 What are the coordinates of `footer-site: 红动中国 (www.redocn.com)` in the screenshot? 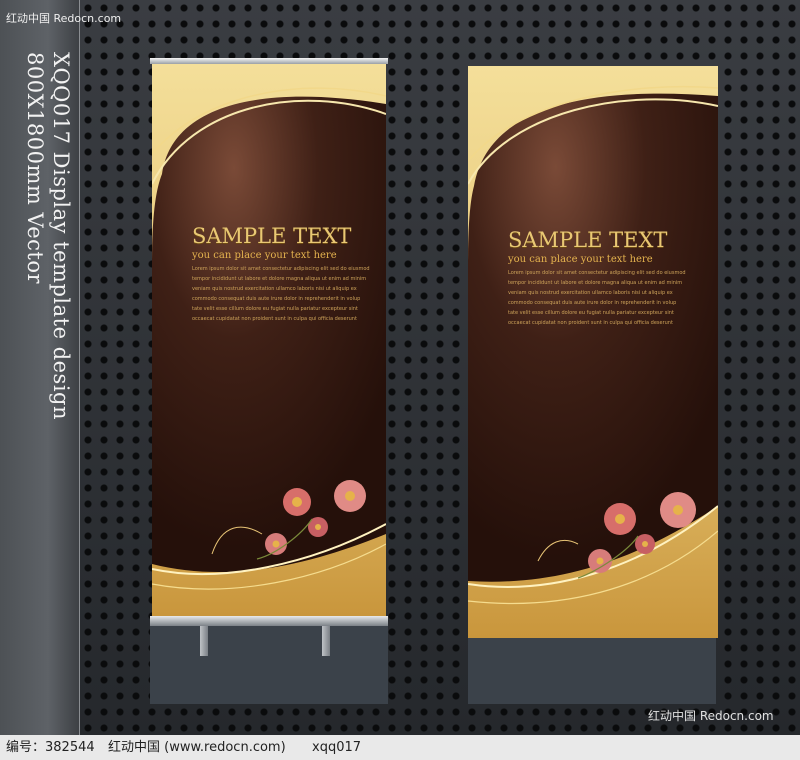 It's located at (197, 747).